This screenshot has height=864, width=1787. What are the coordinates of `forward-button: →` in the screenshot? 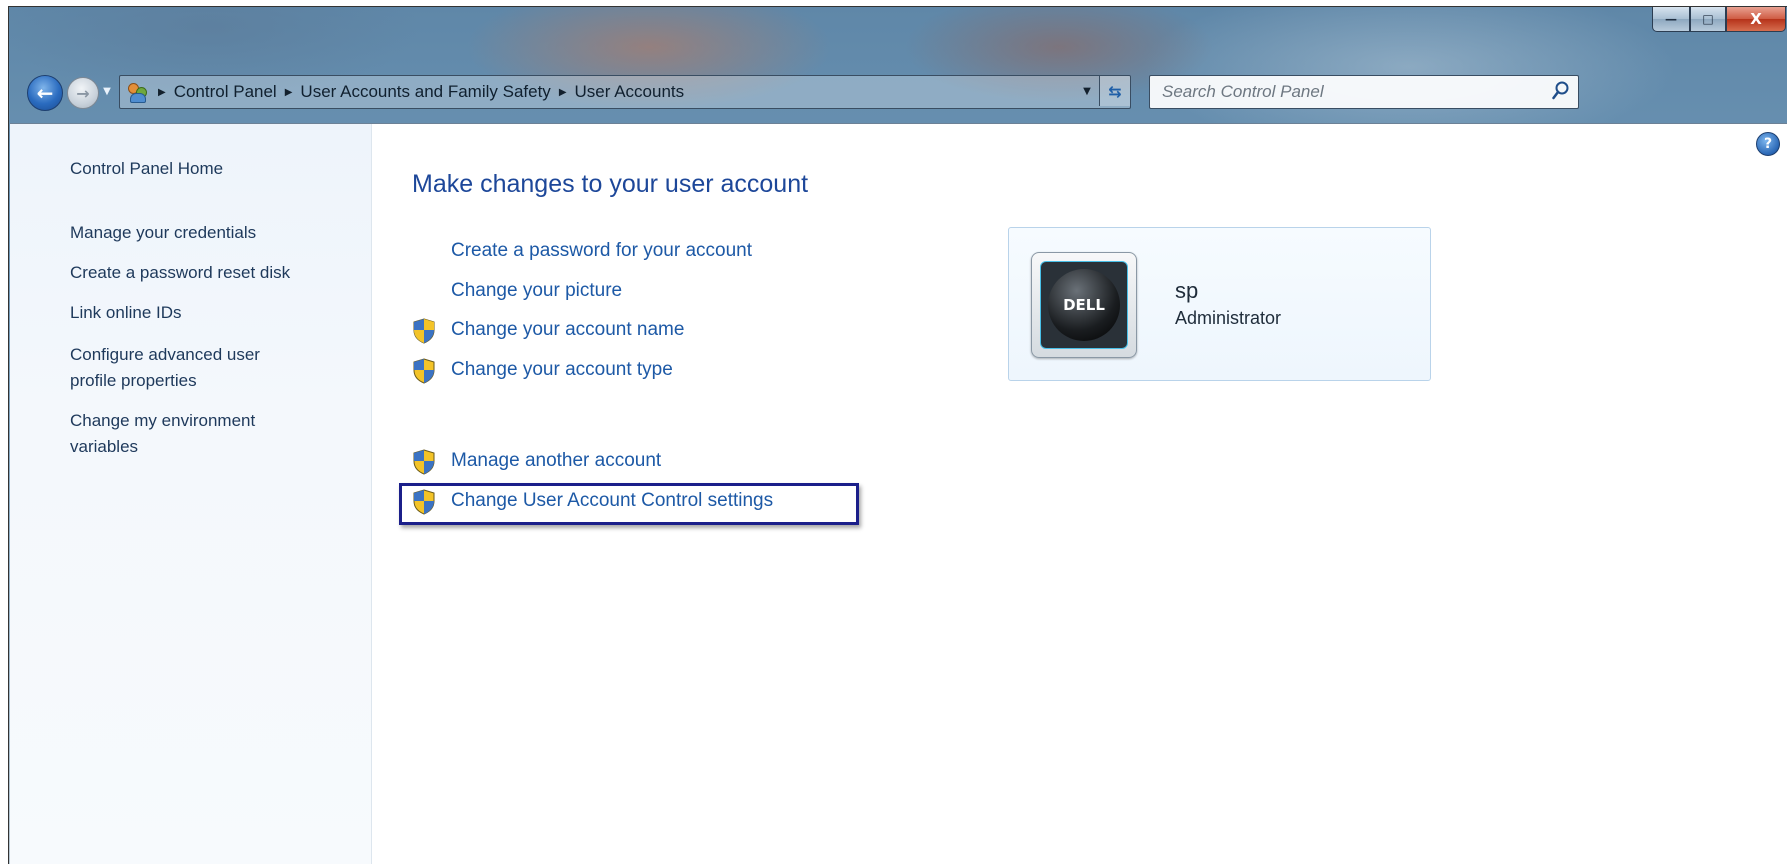 It's located at (83, 93).